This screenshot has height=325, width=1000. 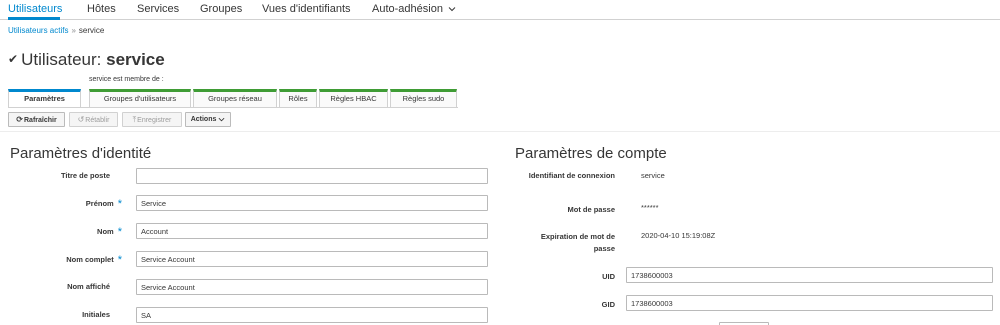 What do you see at coordinates (809, 303) in the screenshot?
I see `gid-input` at bounding box center [809, 303].